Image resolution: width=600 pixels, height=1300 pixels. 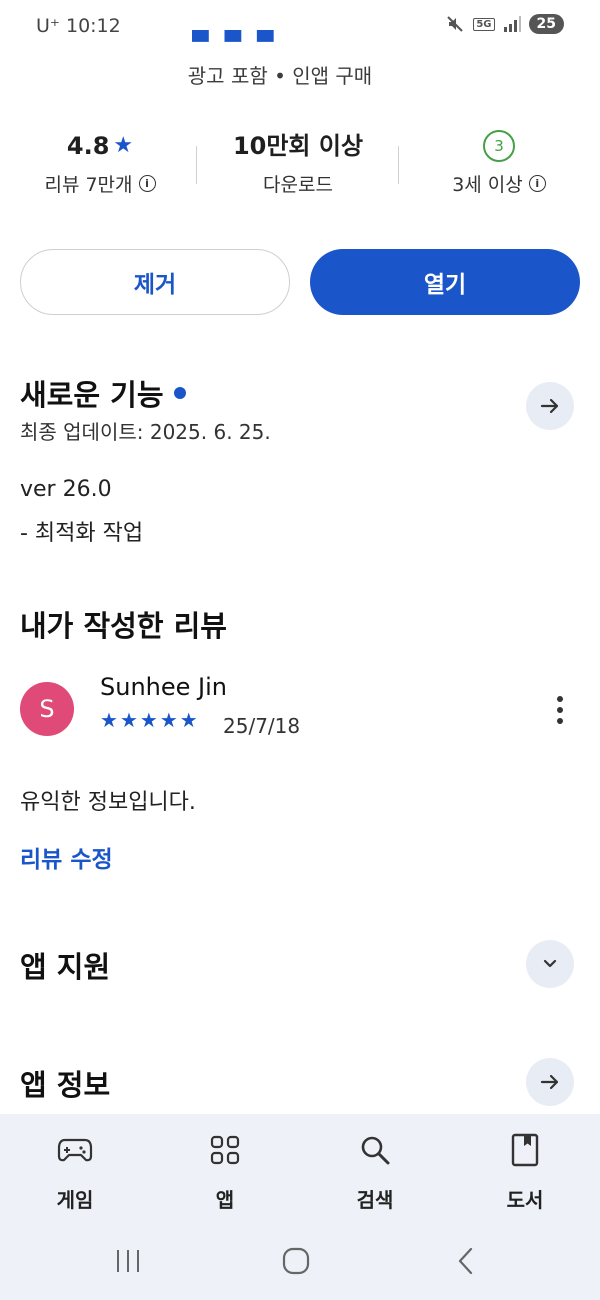 What do you see at coordinates (47, 709) in the screenshot?
I see `avatar: S` at bounding box center [47, 709].